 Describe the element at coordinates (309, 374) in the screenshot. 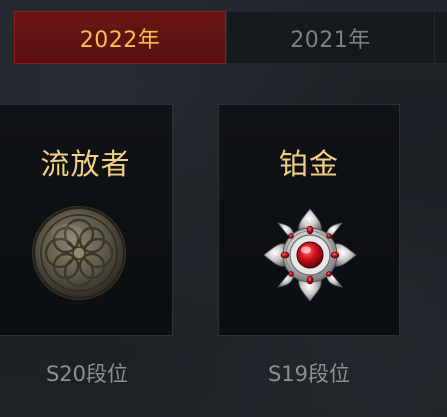

I see `season-label-s19: S19段位` at that location.